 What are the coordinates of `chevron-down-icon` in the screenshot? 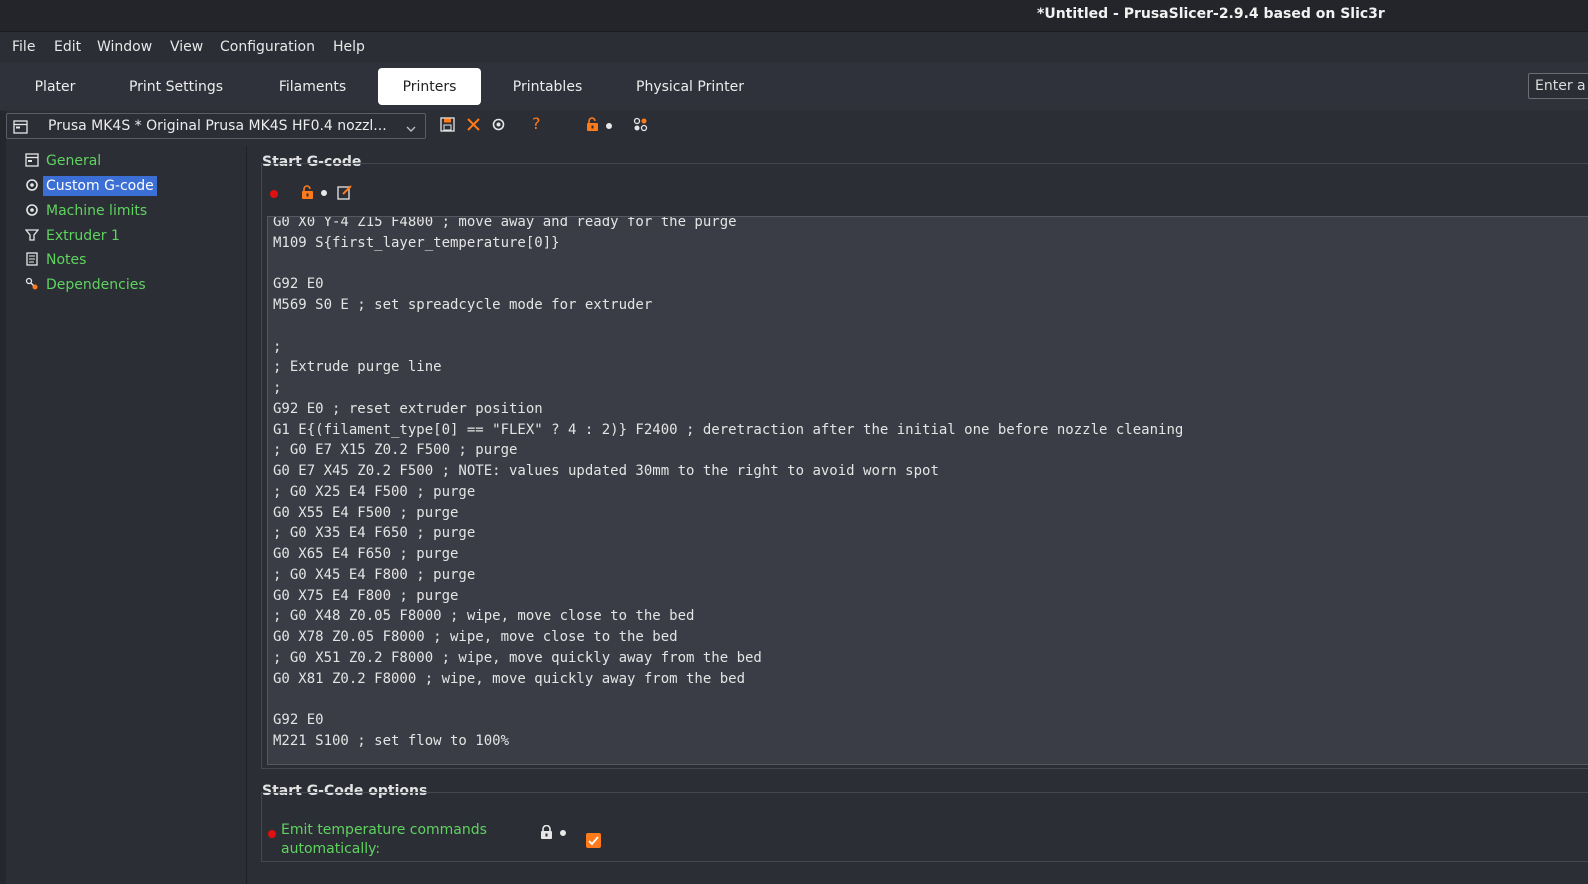 It's located at (411, 129).